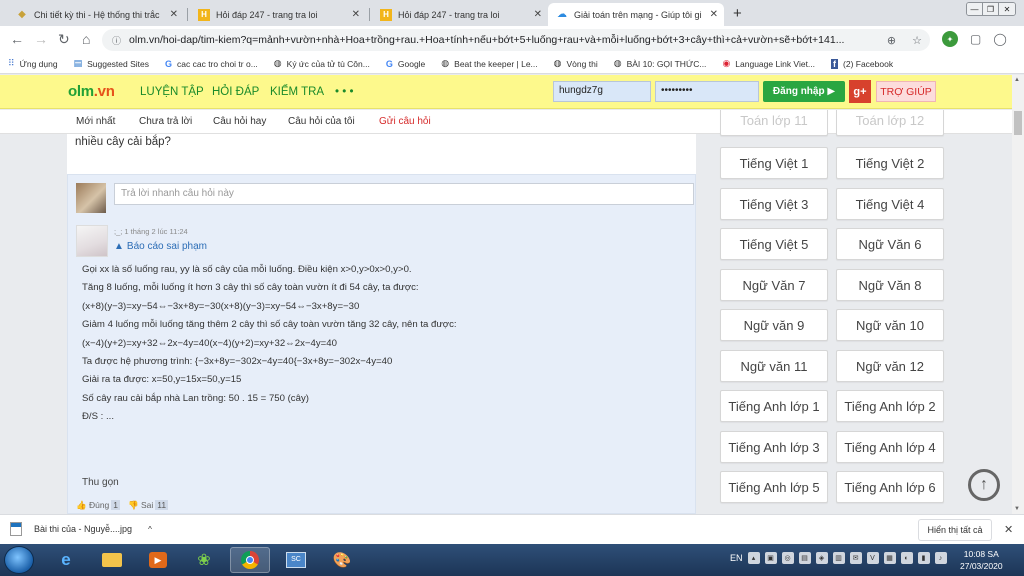 This screenshot has width=1024, height=576. I want to click on start-button, so click(19, 560).